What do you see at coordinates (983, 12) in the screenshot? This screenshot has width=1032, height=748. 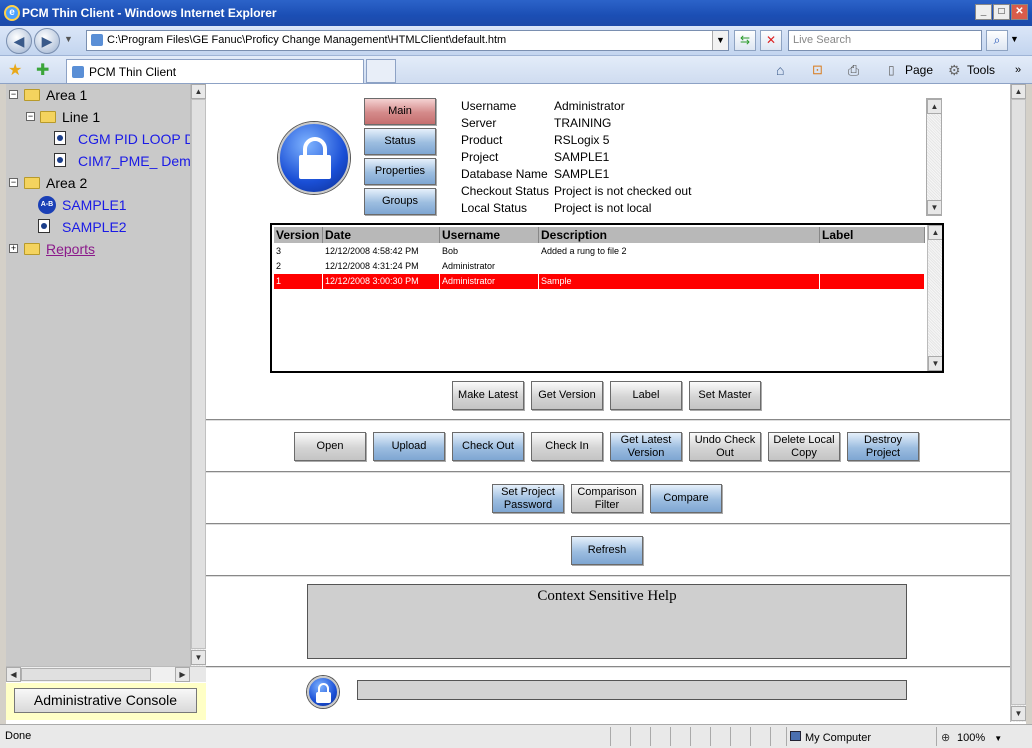 I see `minimize-button: _` at bounding box center [983, 12].